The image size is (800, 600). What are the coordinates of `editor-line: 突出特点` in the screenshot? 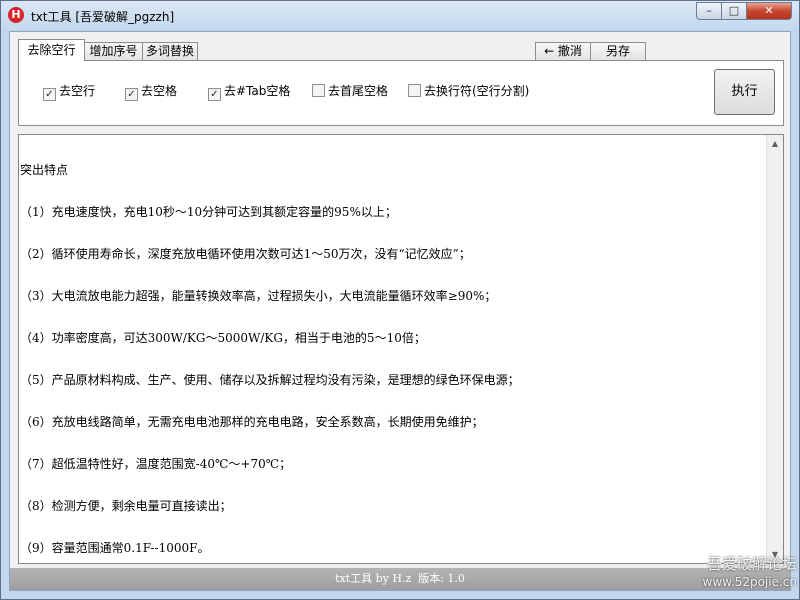 It's located at (44, 170).